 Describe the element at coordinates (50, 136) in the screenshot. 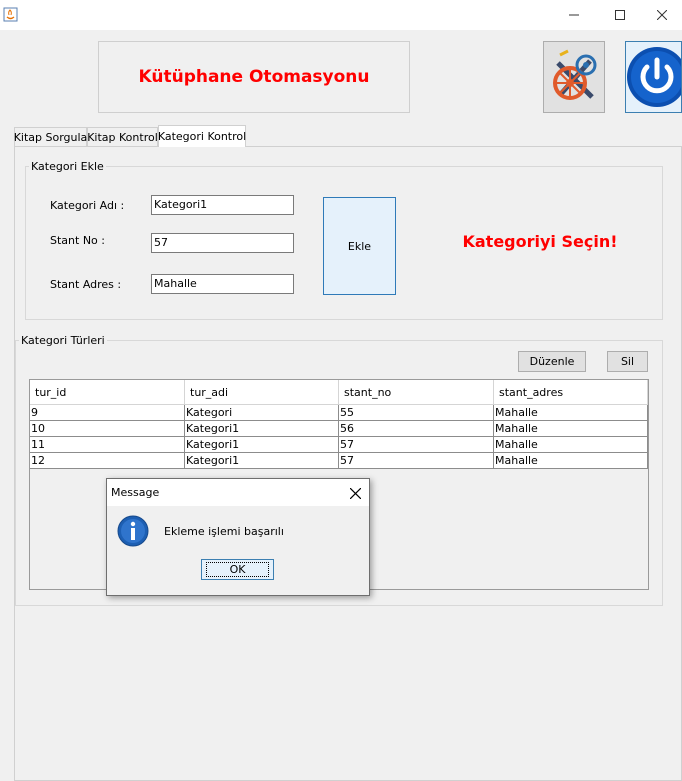

I see `tab-kitap-sorgula: Kitap Sorgula` at that location.